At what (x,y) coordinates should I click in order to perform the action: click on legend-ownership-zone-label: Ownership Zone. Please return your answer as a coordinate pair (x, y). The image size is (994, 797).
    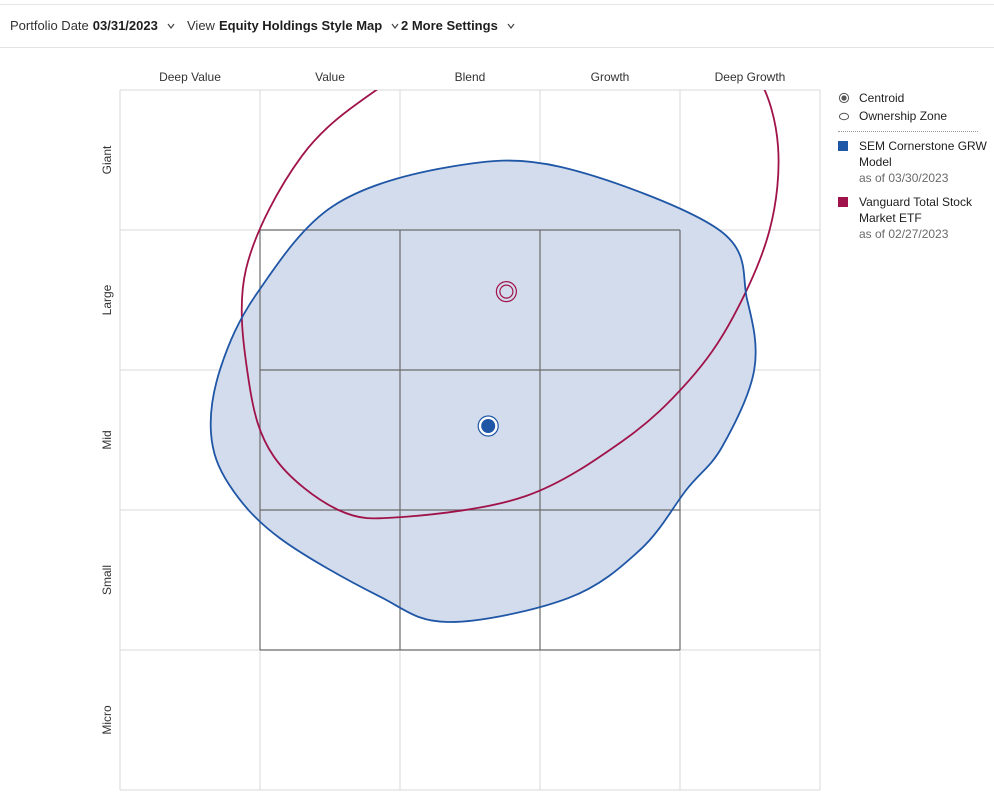
    Looking at the image, I should click on (903, 116).